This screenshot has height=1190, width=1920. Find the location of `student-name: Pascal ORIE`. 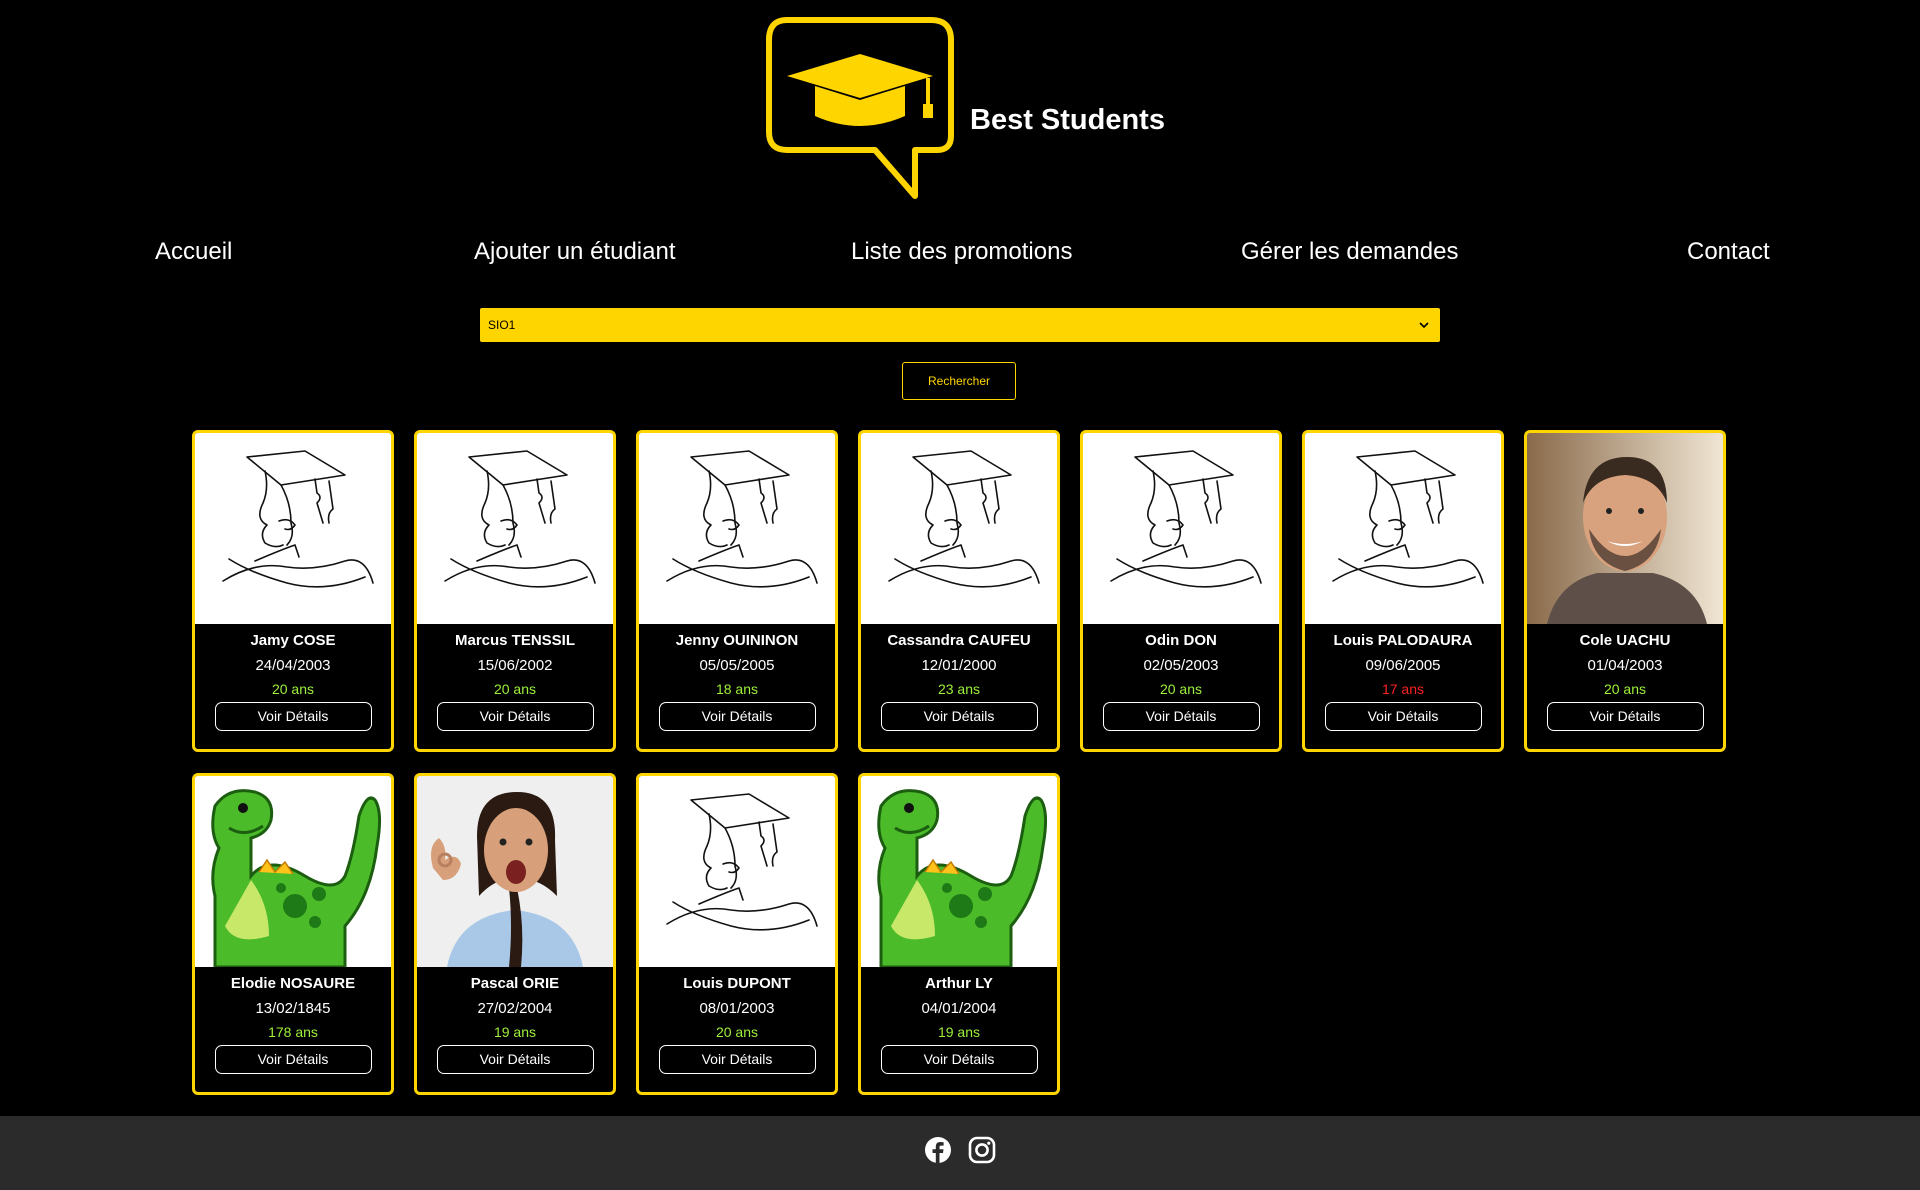

student-name: Pascal ORIE is located at coordinates (515, 983).